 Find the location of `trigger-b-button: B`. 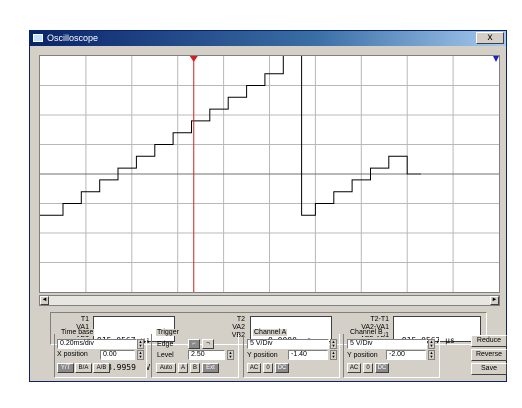

trigger-b-button: B is located at coordinates (195, 368).